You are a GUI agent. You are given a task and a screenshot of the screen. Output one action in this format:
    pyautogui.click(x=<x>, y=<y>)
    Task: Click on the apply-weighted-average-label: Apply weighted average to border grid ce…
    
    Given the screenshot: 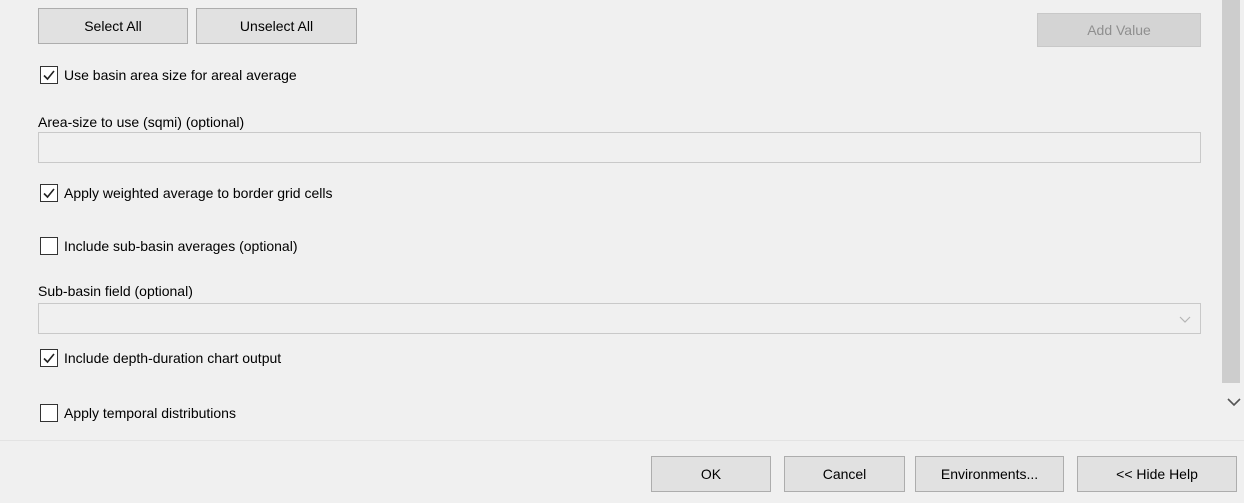 What is the action you would take?
    pyautogui.click(x=198, y=193)
    